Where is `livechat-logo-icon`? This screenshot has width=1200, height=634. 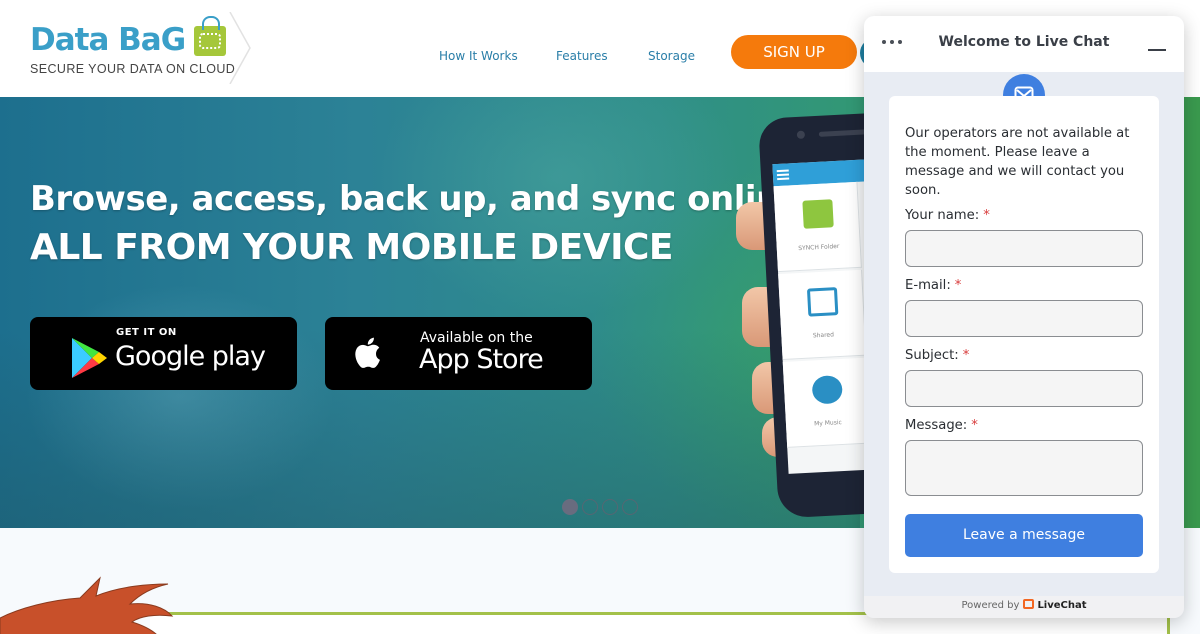
livechat-logo-icon is located at coordinates (1029, 604).